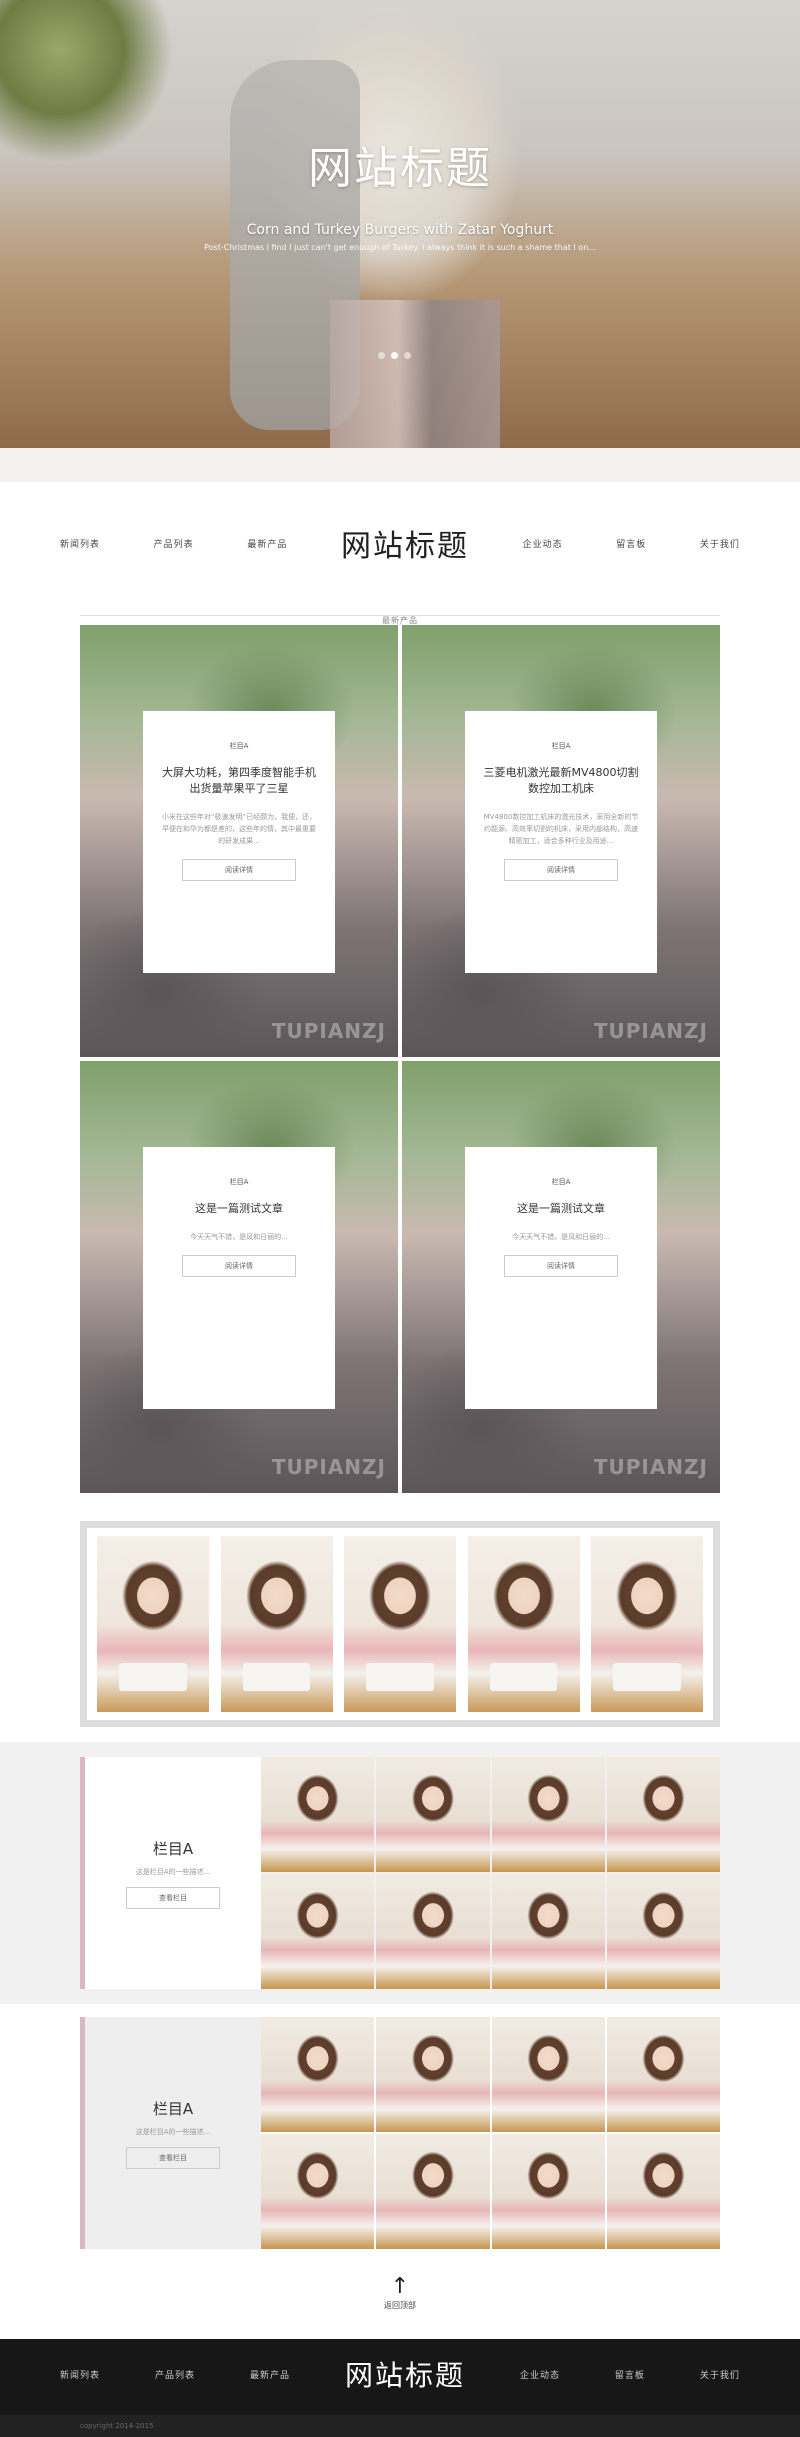  Describe the element at coordinates (239, 781) in the screenshot. I see `card-title: 大屏大功耗，第四季度智能手机出货量苹果平了三星` at that location.